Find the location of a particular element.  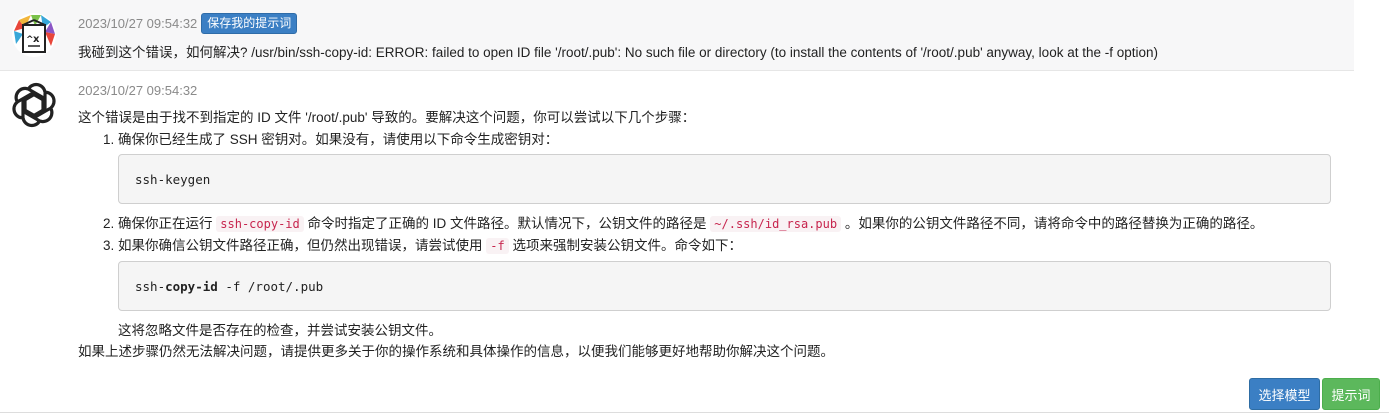

user-avatar-icon: ^ x is located at coordinates (34, 35).